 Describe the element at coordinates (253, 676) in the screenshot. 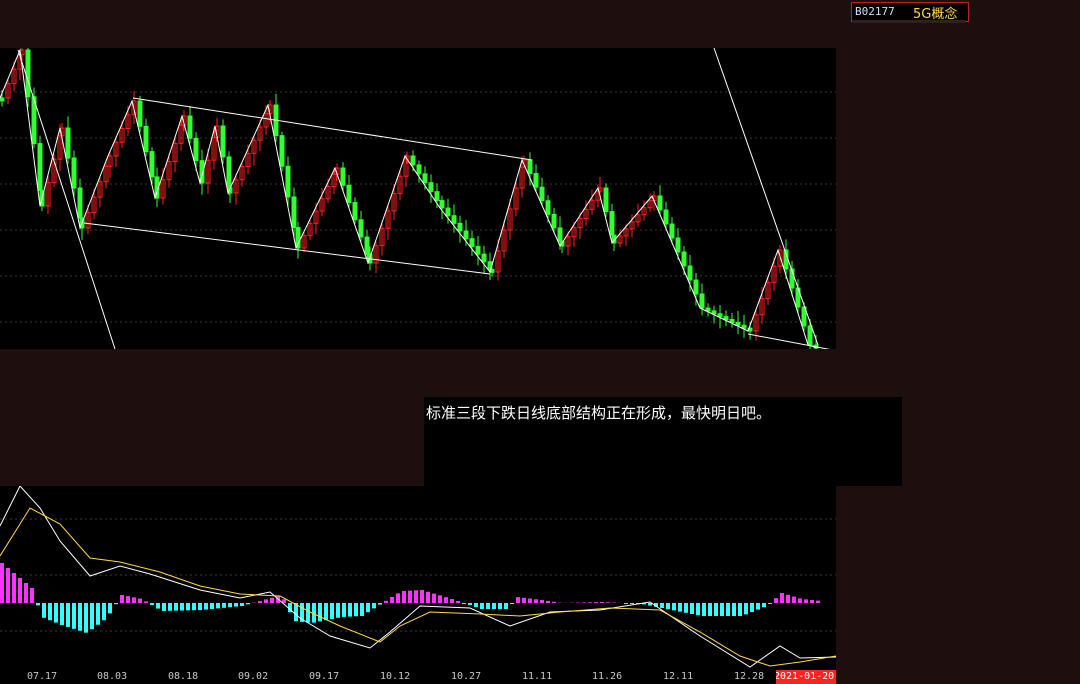

I see `date-label: 09.02` at that location.